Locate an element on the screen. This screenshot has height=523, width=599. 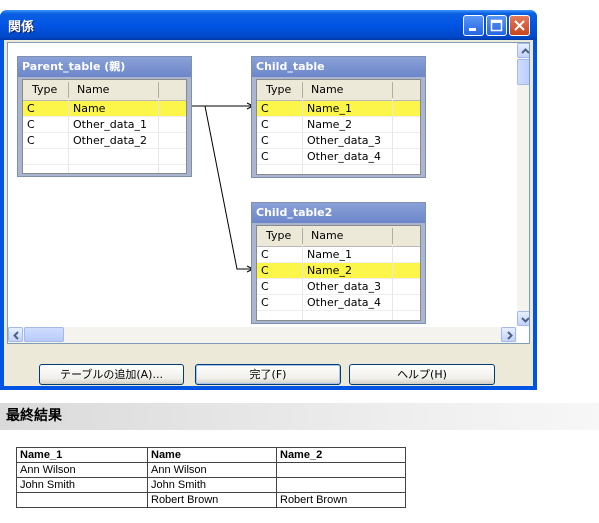
close-icon is located at coordinates (519, 25).